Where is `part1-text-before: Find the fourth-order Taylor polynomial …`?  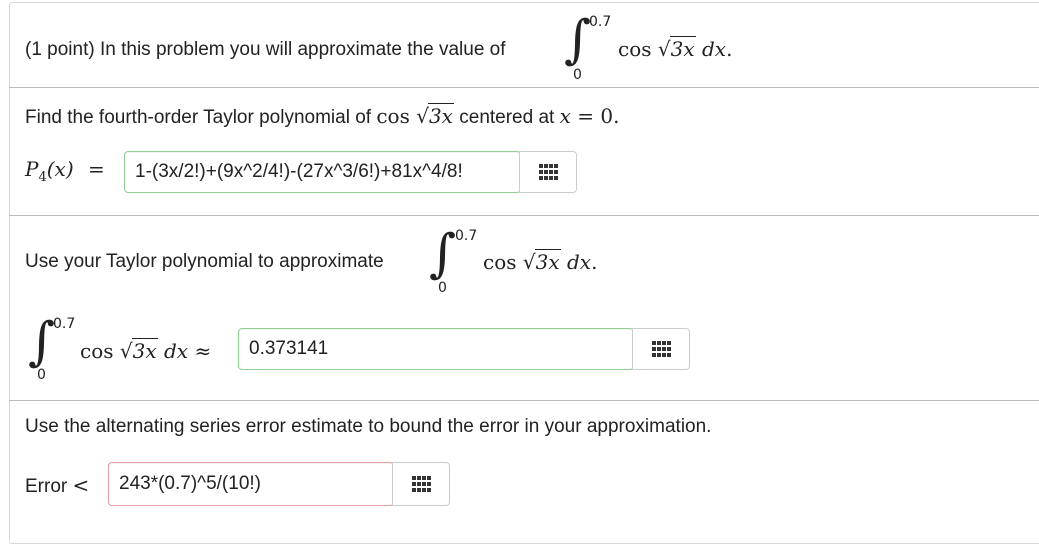
part1-text-before: Find the fourth-order Taylor polynomial … is located at coordinates (198, 117).